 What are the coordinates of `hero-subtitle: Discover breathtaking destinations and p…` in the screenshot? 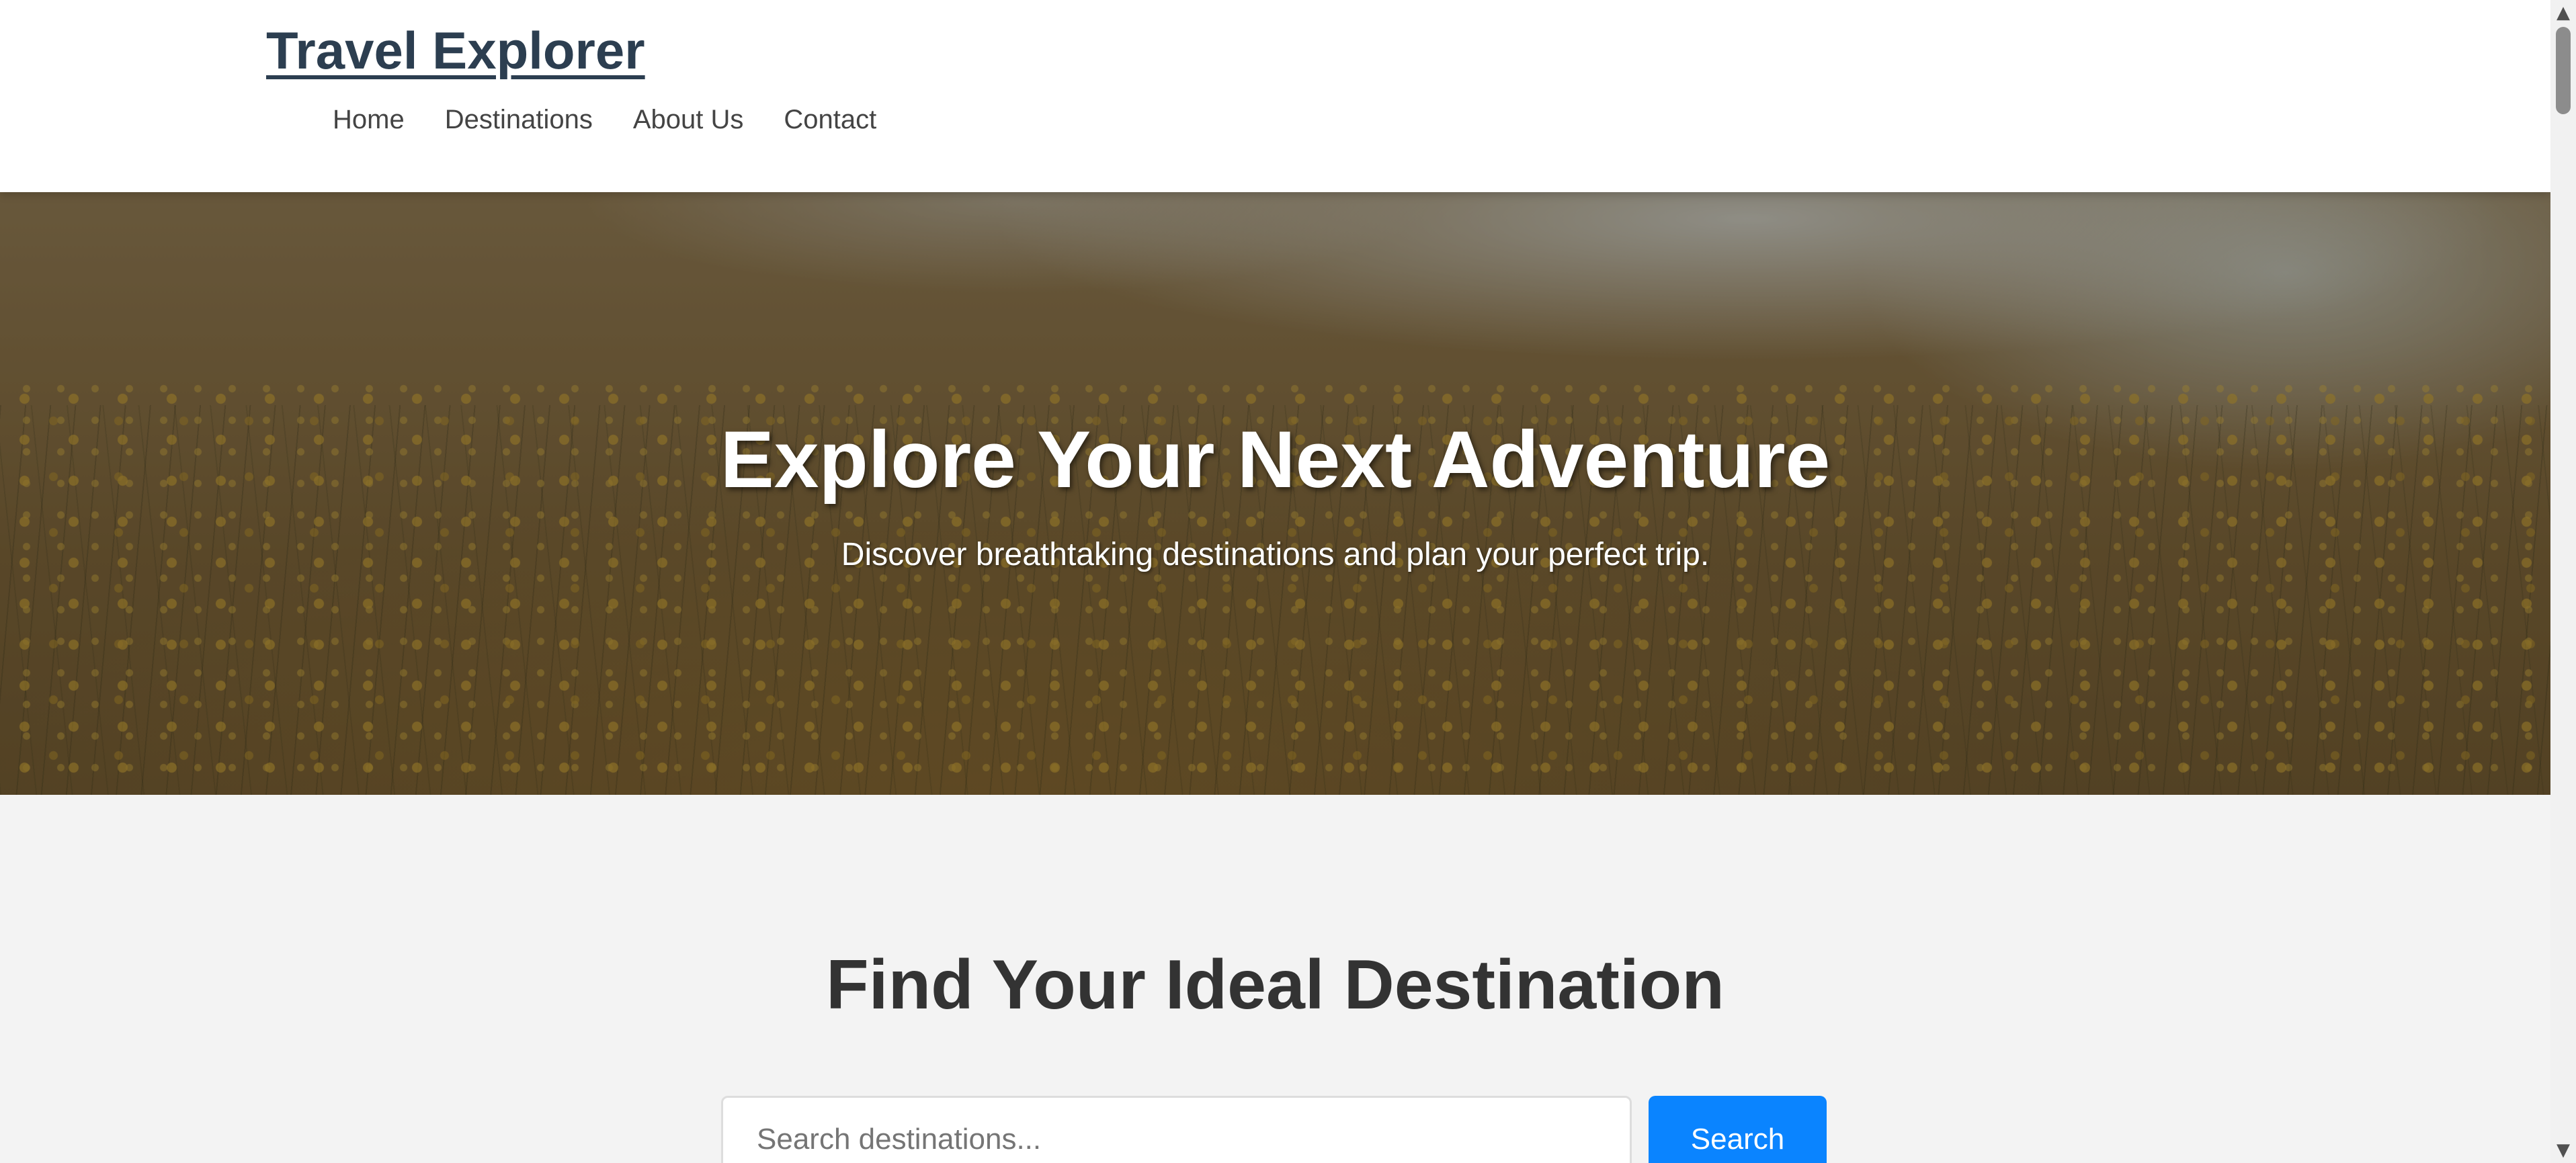 It's located at (1275, 554).